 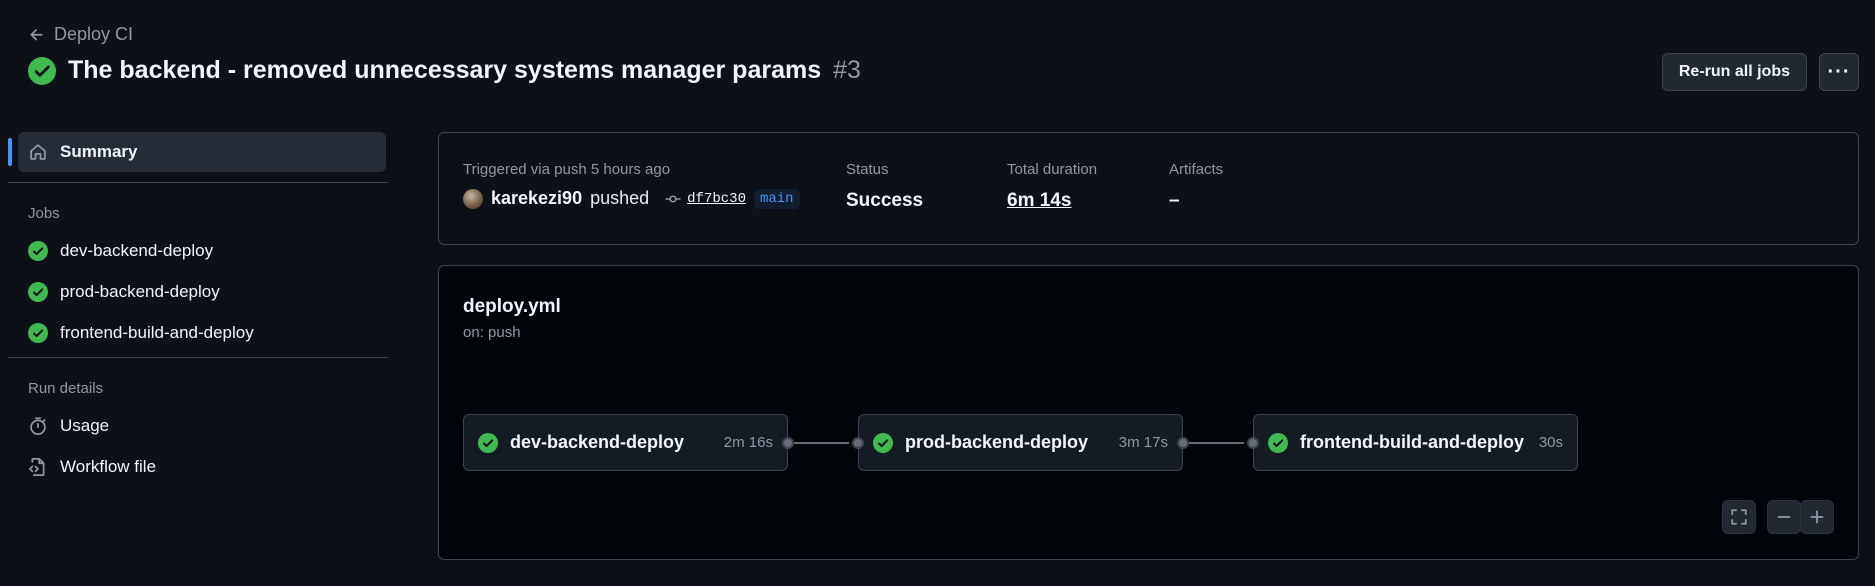 I want to click on minus-icon, so click(x=1784, y=517).